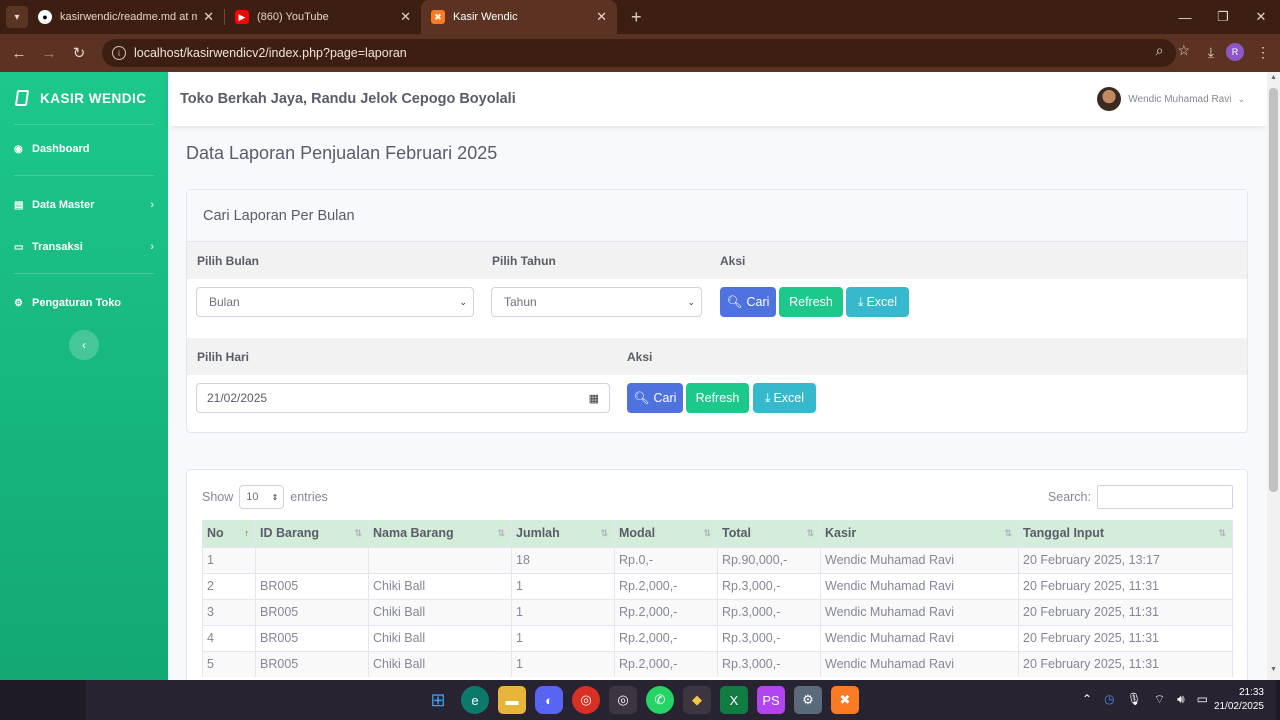 This screenshot has width=1280, height=720. I want to click on scrollbar-thumb, so click(1273, 290).